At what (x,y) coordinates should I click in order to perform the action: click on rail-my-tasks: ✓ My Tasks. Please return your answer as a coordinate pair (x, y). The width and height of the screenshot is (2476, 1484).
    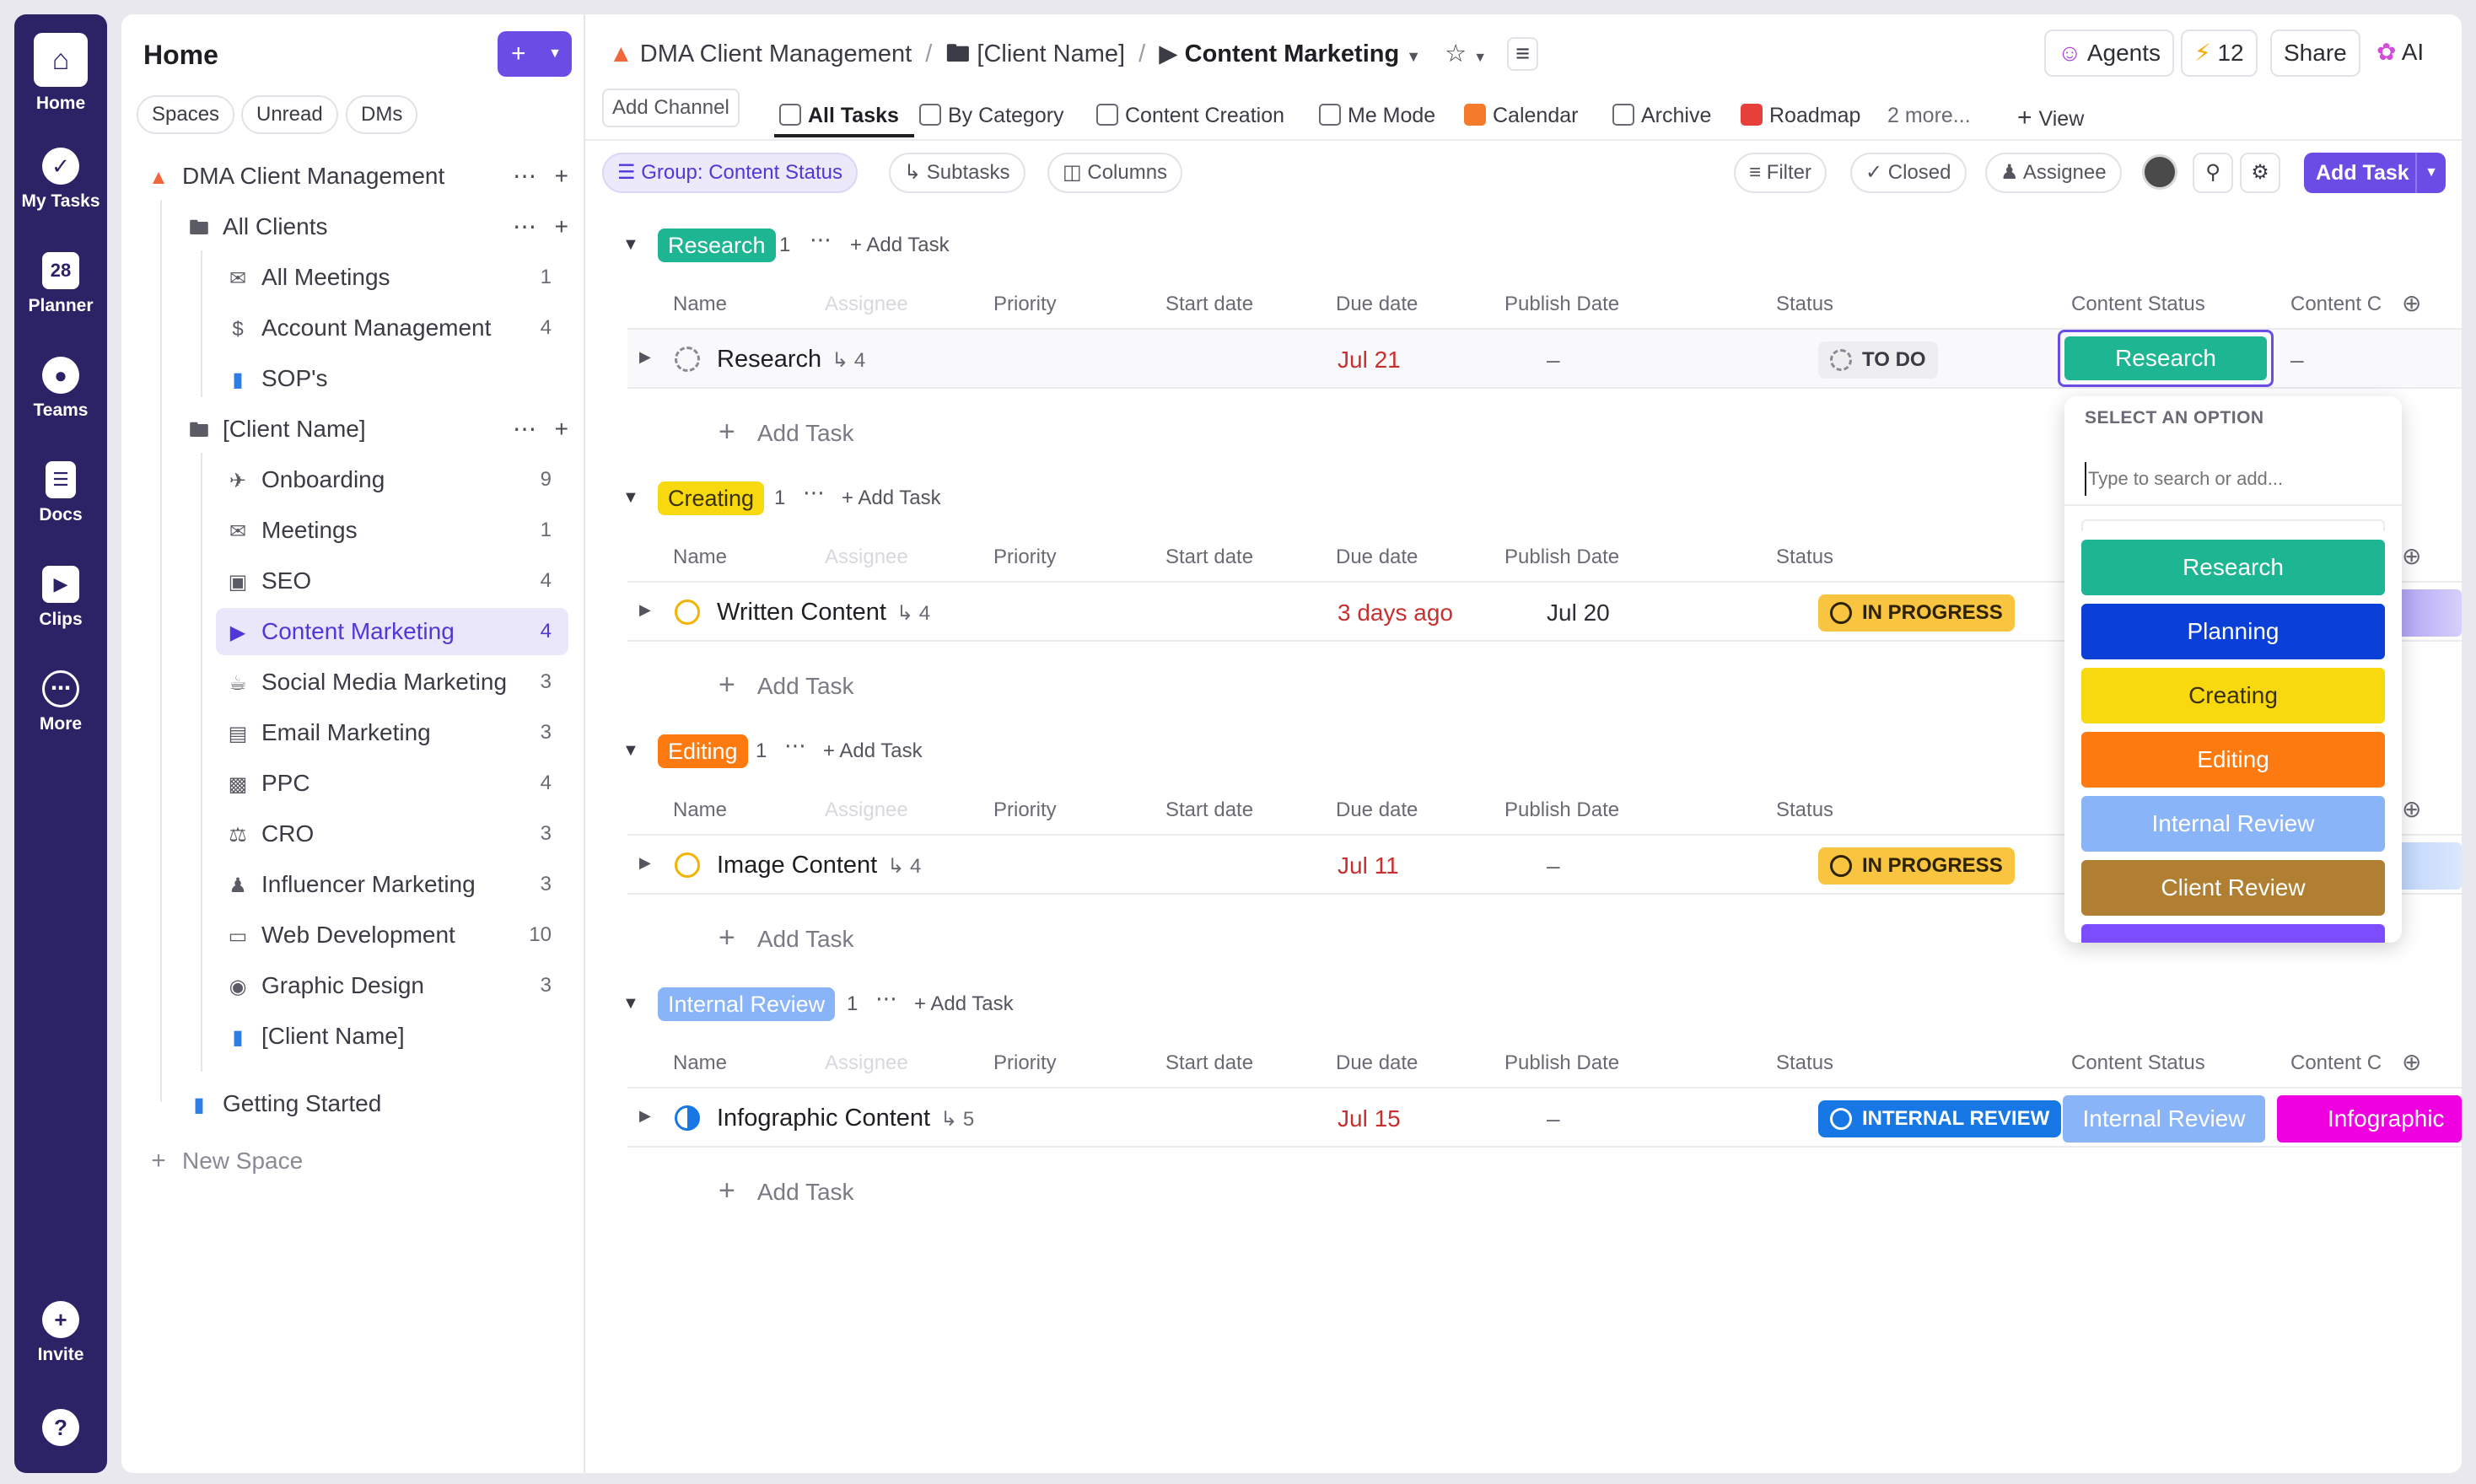
    Looking at the image, I should click on (60, 180).